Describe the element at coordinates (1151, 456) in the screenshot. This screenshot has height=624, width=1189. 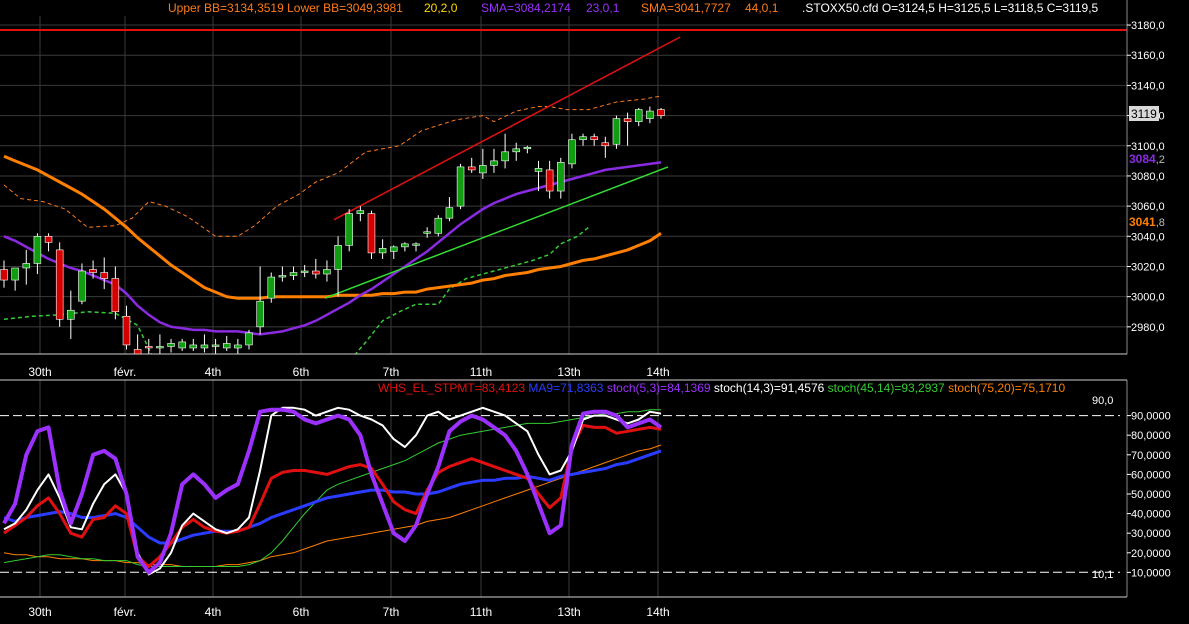
I see `osc-tick-label: 70,0000` at that location.